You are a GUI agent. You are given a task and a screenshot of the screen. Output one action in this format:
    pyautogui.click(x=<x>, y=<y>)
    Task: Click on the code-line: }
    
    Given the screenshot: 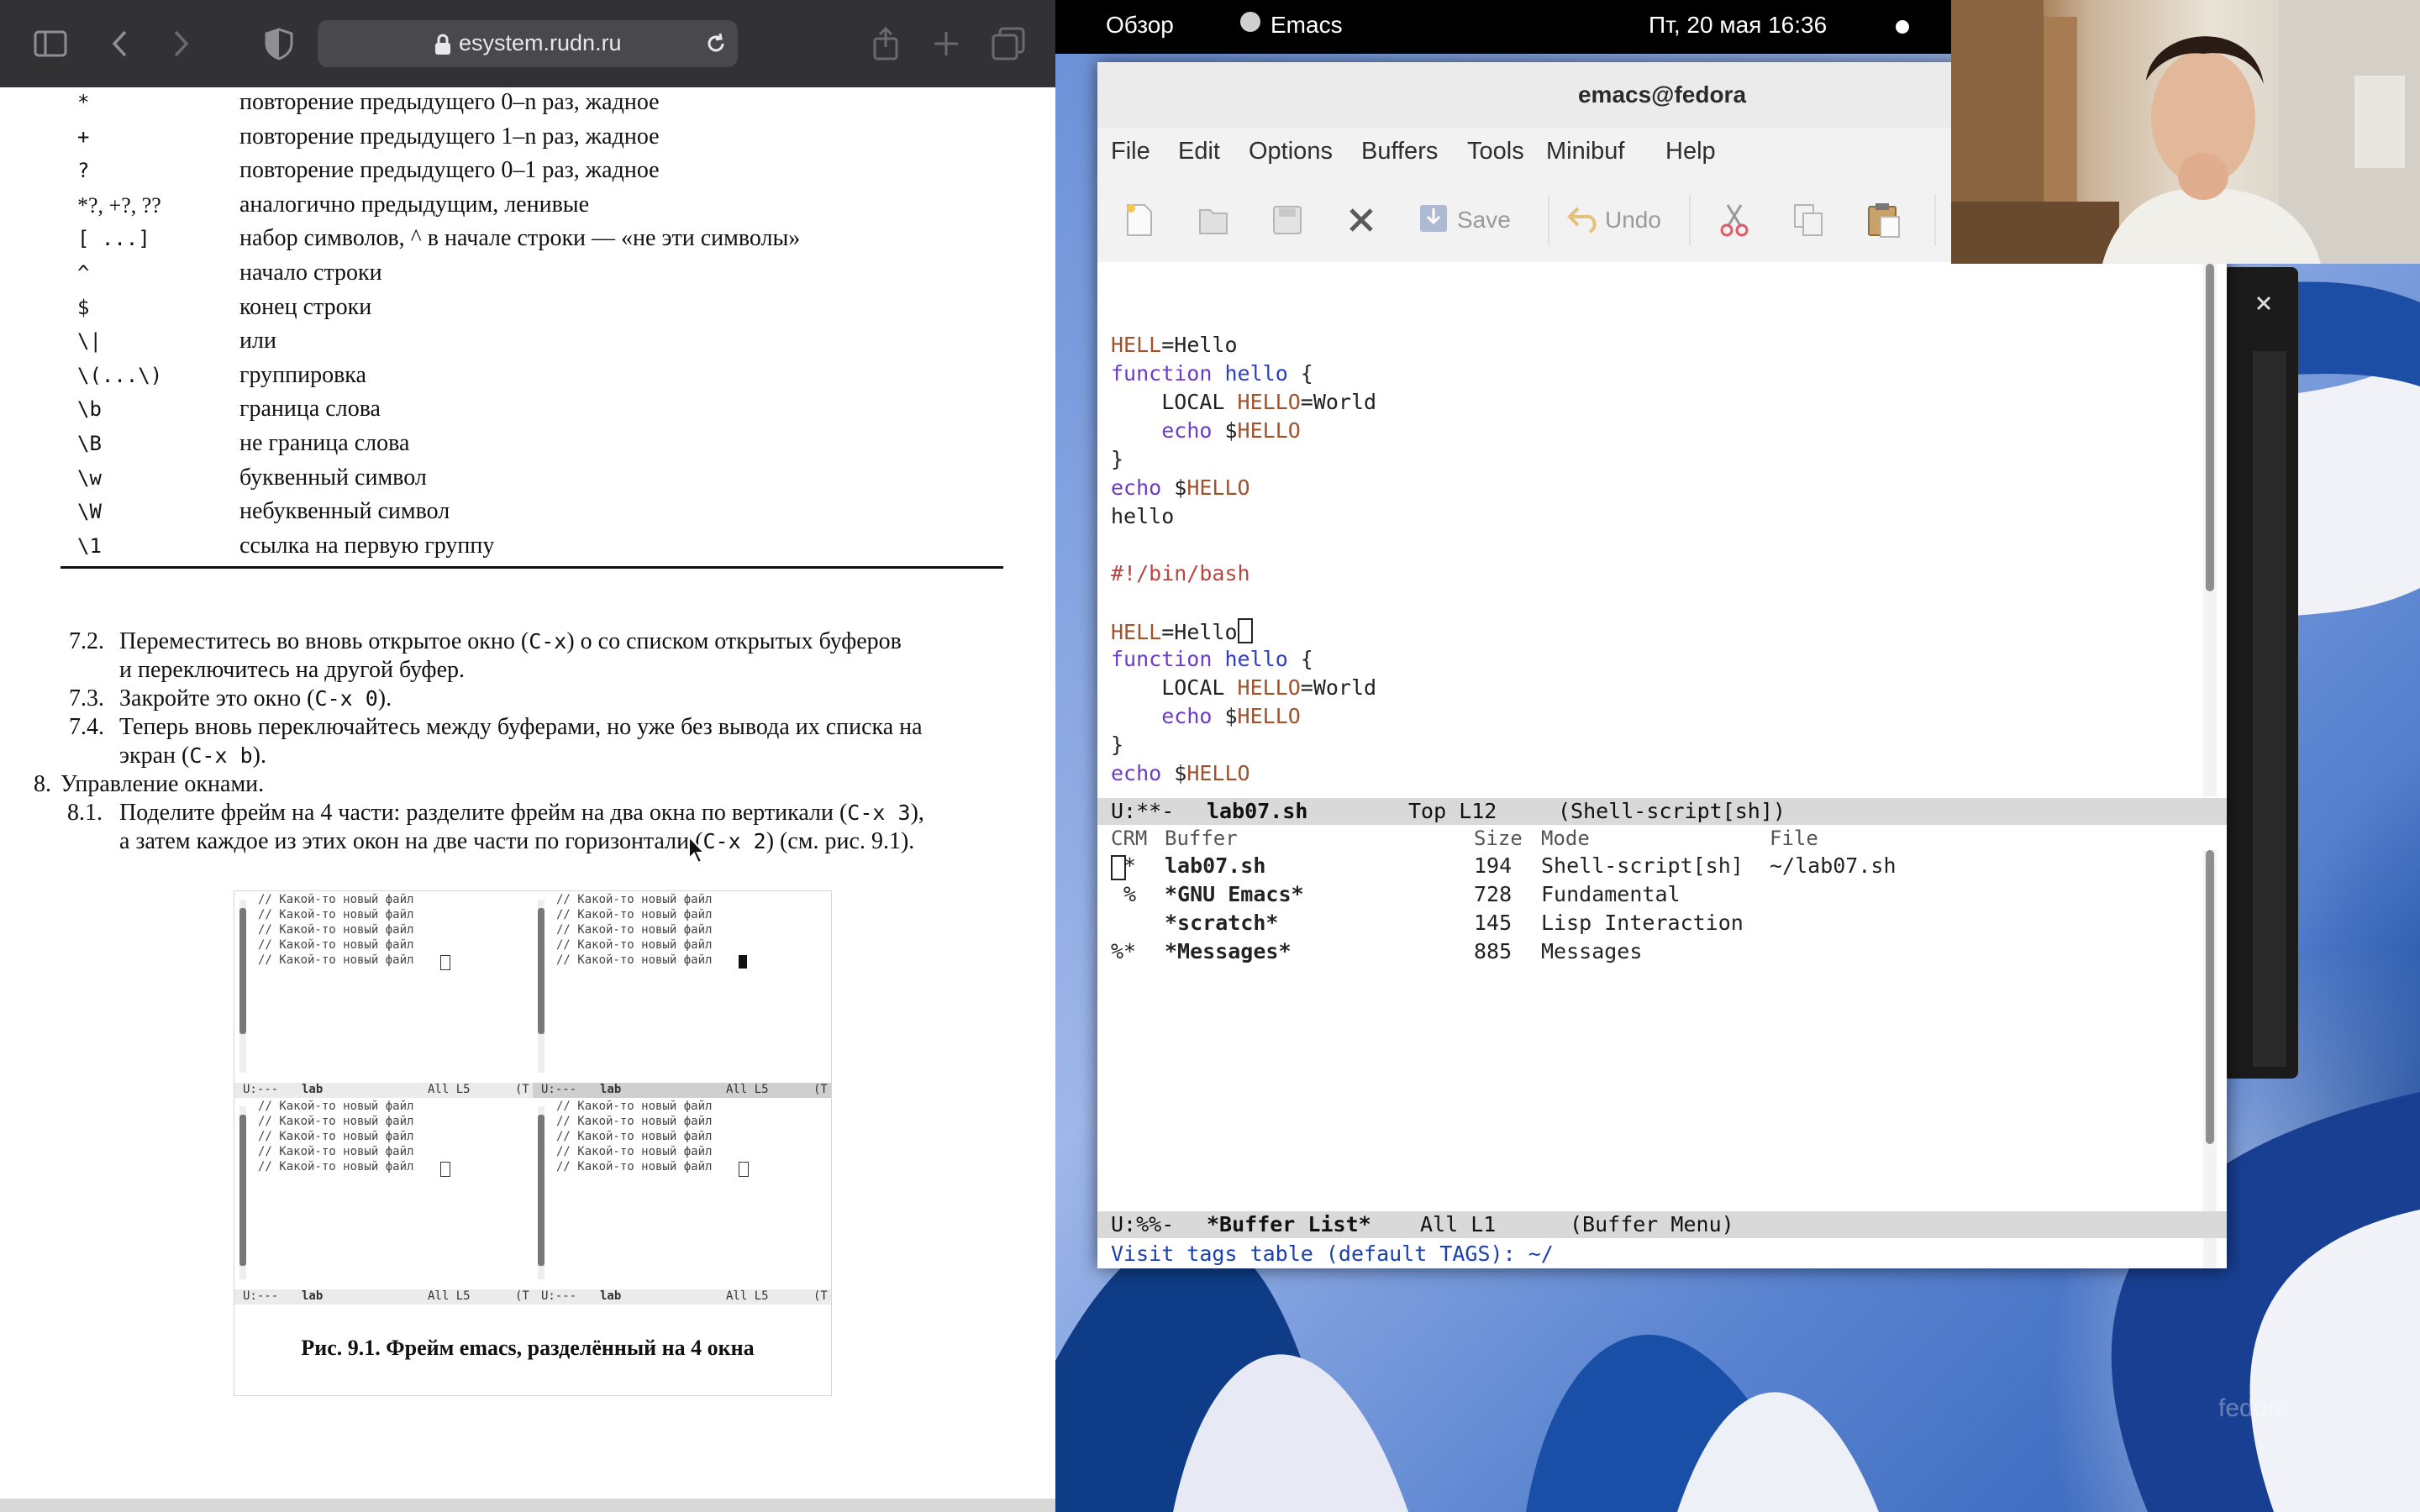 What is the action you would take?
    pyautogui.click(x=1117, y=459)
    